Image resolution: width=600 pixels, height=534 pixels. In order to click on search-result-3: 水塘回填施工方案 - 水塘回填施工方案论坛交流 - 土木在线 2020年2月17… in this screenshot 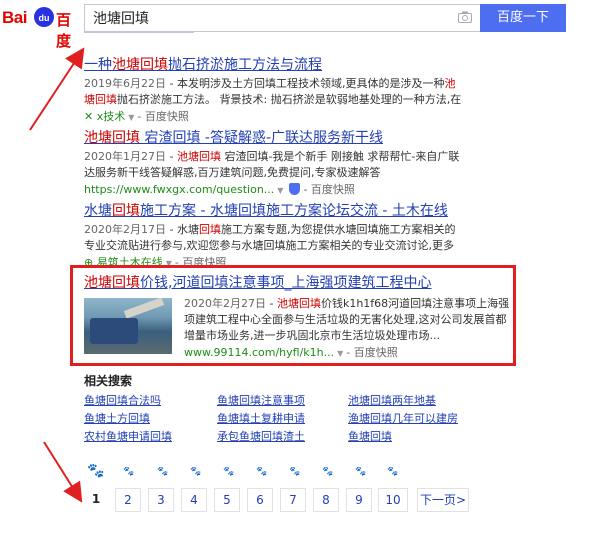, I will do `click(304, 237)`.